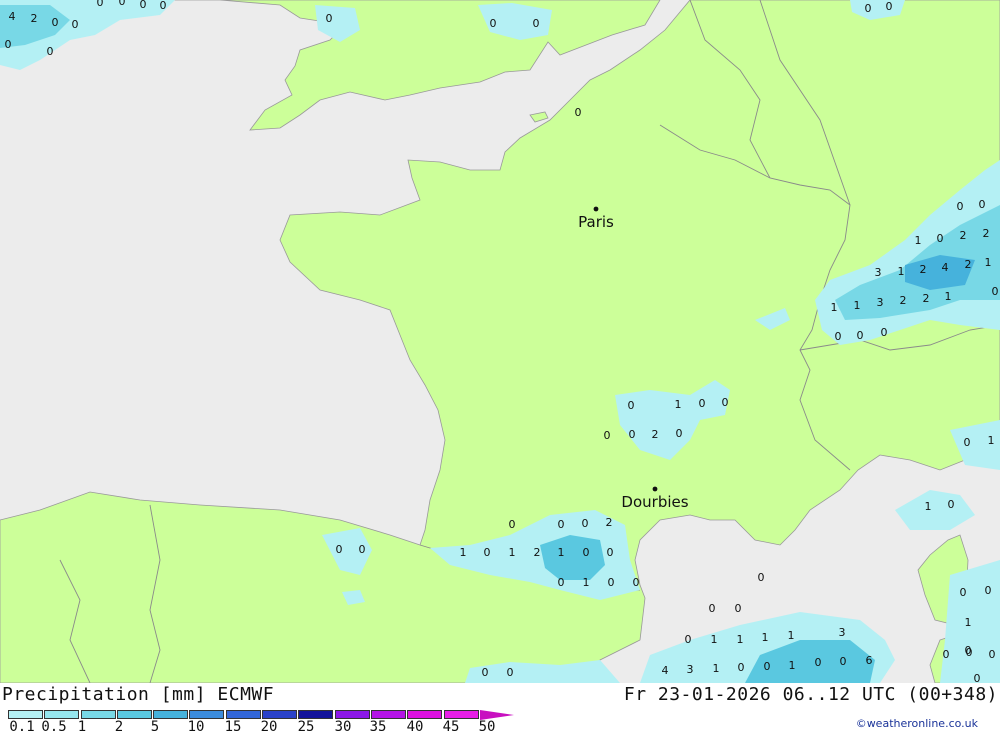 The height and width of the screenshot is (735, 1000). Describe the element at coordinates (810, 694) in the screenshot. I see `forecast-datetime: Fr 23-01-2026 06..12 UTC (00+348)` at that location.